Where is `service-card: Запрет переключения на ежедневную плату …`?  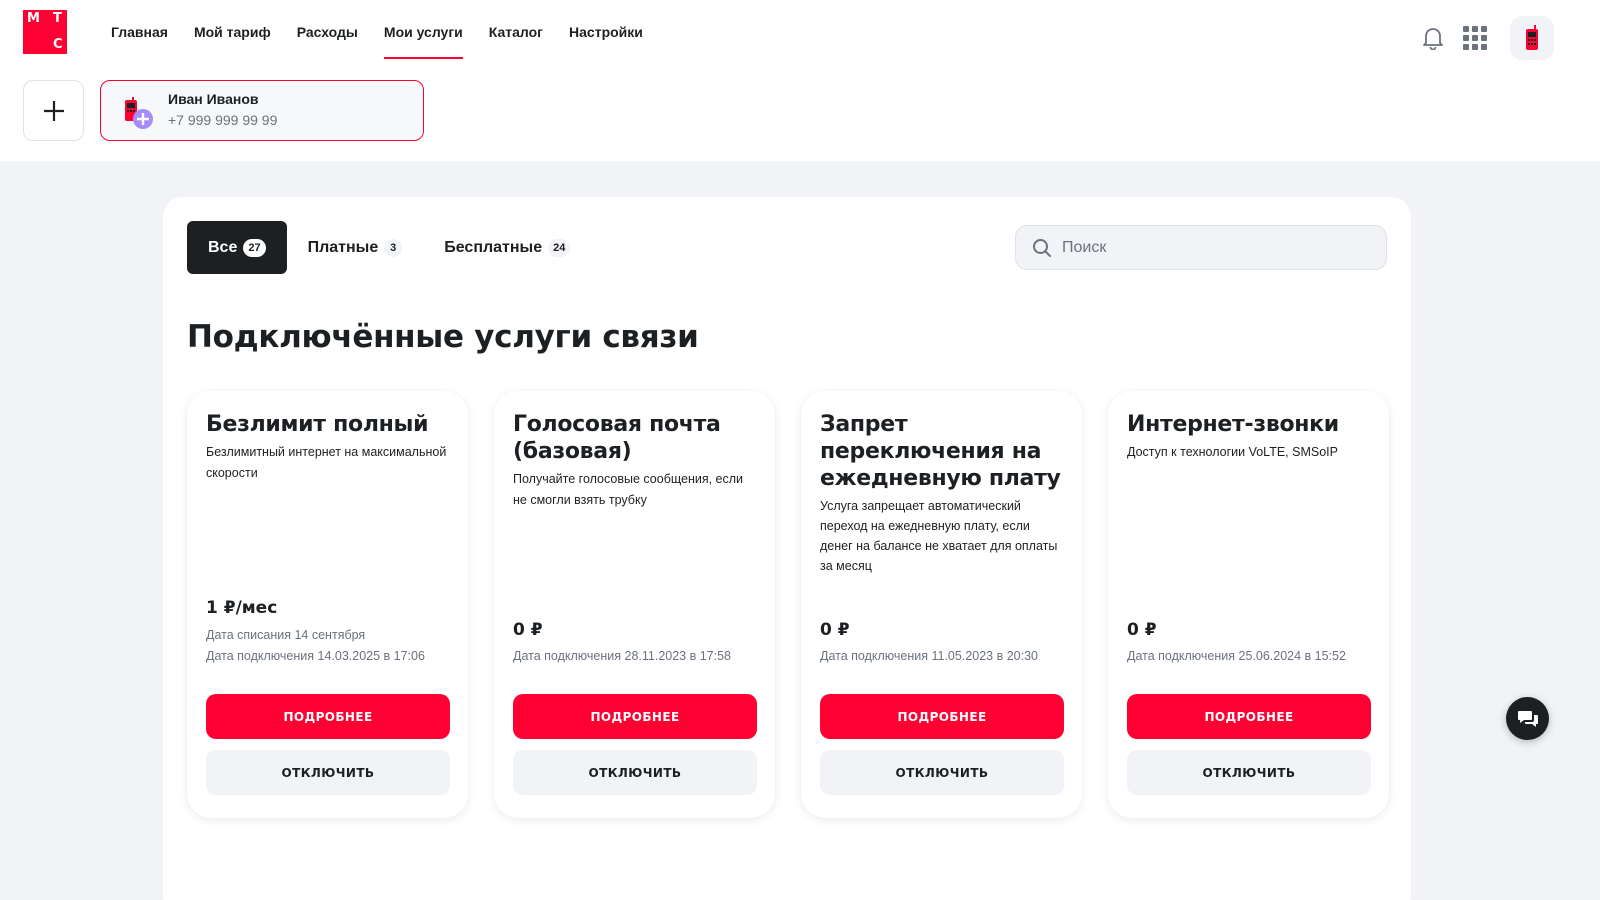
service-card: Запрет переключения на ежедневную плату … is located at coordinates (941, 604).